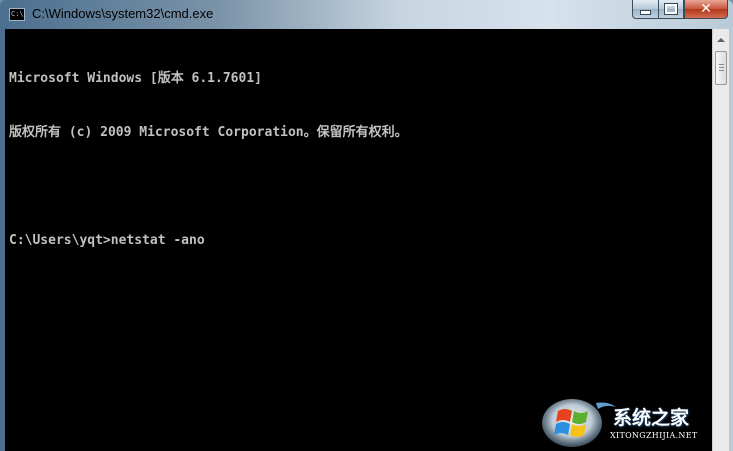  What do you see at coordinates (107, 240) in the screenshot?
I see `console-prompt-line: C:\Users\yqt>netstat -ano` at bounding box center [107, 240].